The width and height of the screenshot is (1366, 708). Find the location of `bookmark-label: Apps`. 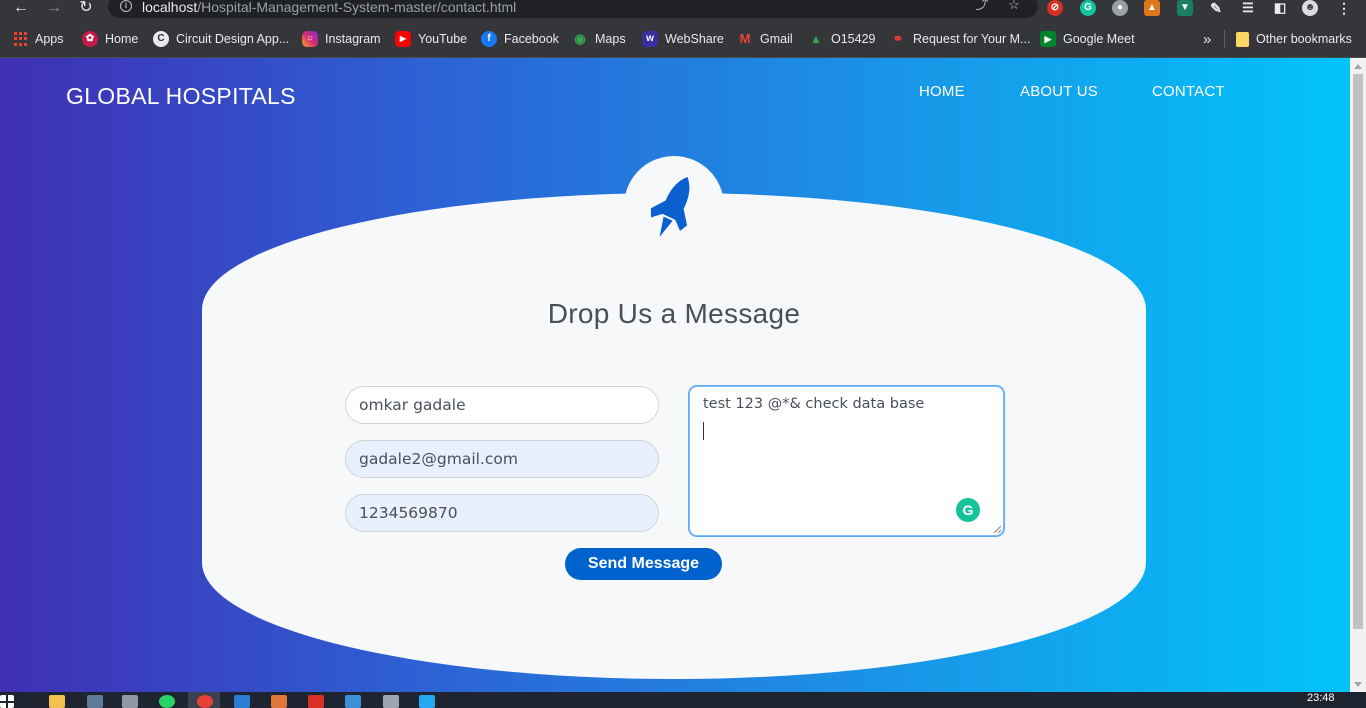

bookmark-label: Apps is located at coordinates (49, 39).